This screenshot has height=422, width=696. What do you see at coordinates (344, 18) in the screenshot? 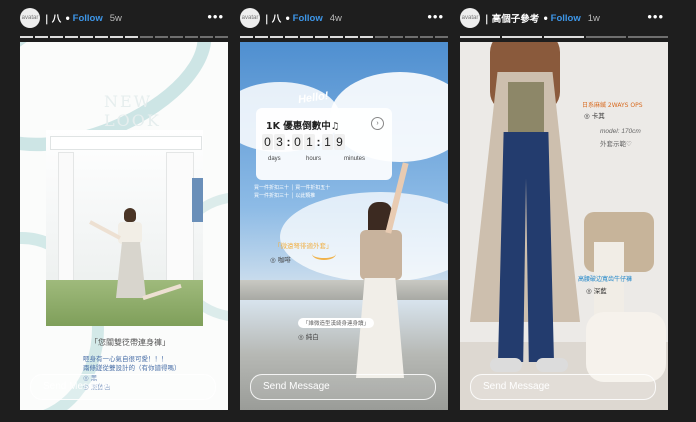
I see `story-header: avatar | 八 • Follow 4w •••` at bounding box center [344, 18].